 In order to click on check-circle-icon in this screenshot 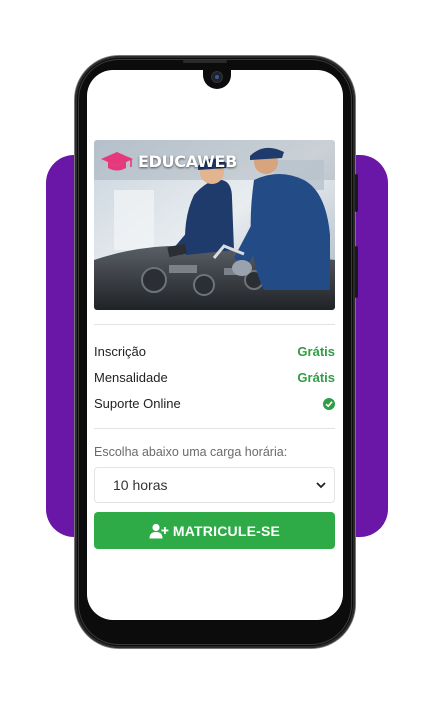, I will do `click(329, 403)`.